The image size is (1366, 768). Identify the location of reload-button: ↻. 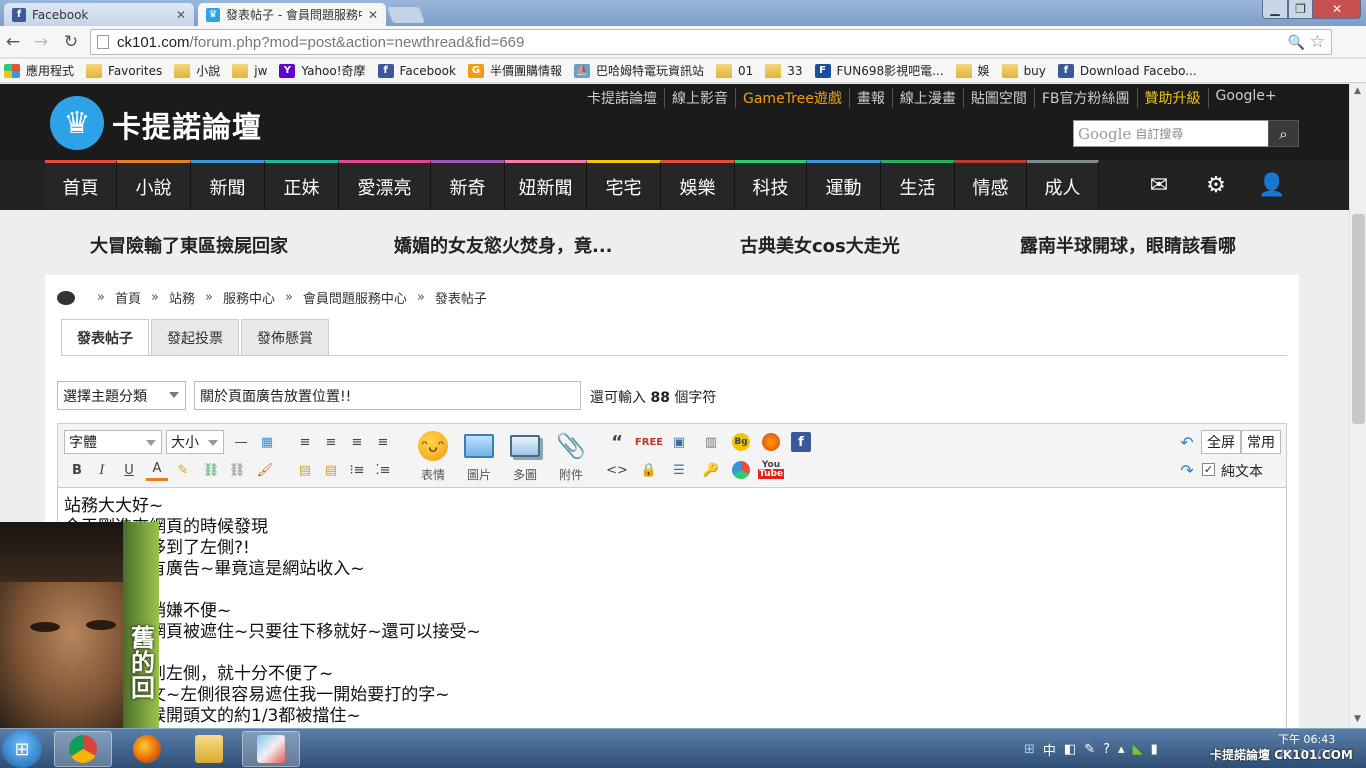
(71, 42).